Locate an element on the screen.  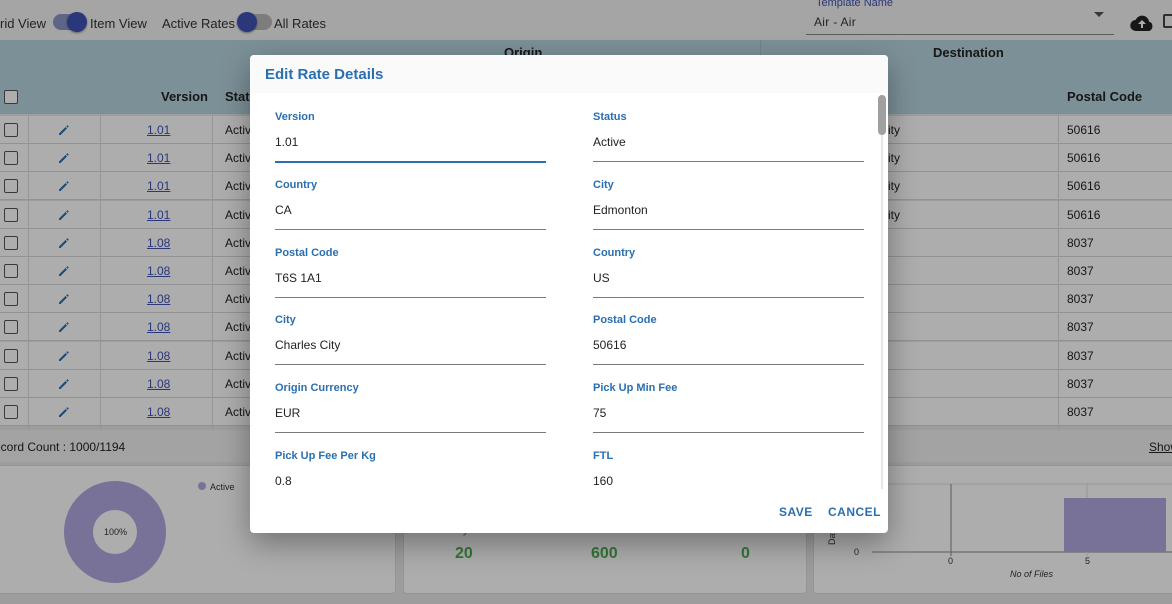
status-value: Active is located at coordinates (609, 142).